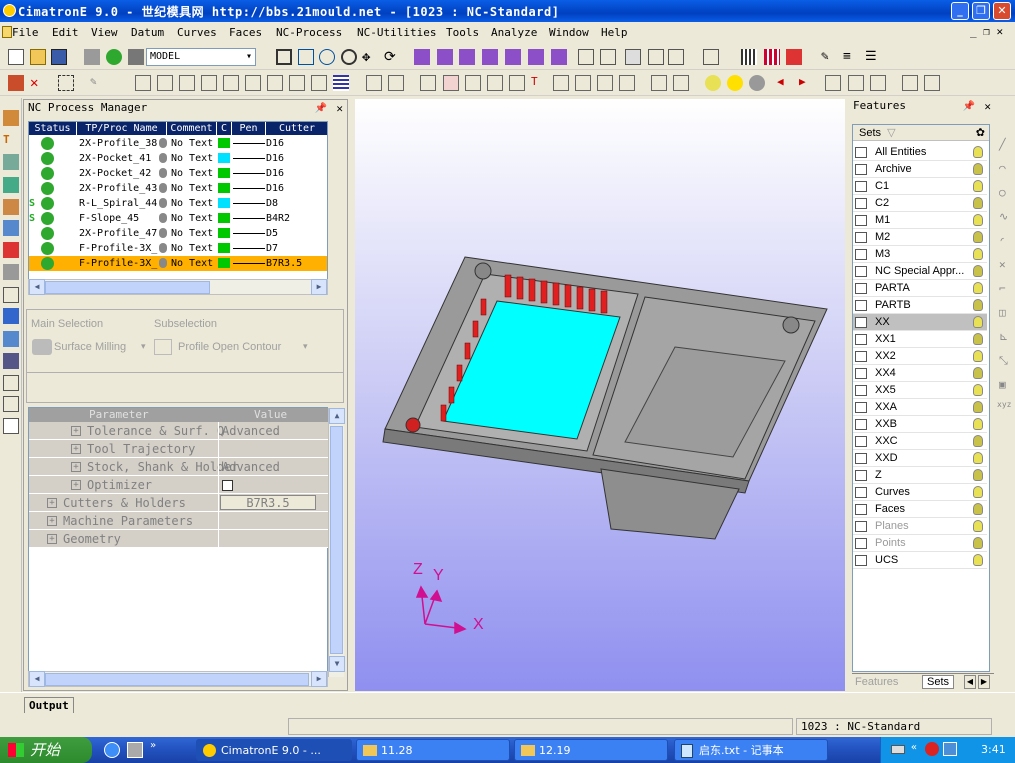 This screenshot has width=1015, height=763. Describe the element at coordinates (986, 31) in the screenshot. I see `mdi-controls: _ ❐ ✕` at that location.